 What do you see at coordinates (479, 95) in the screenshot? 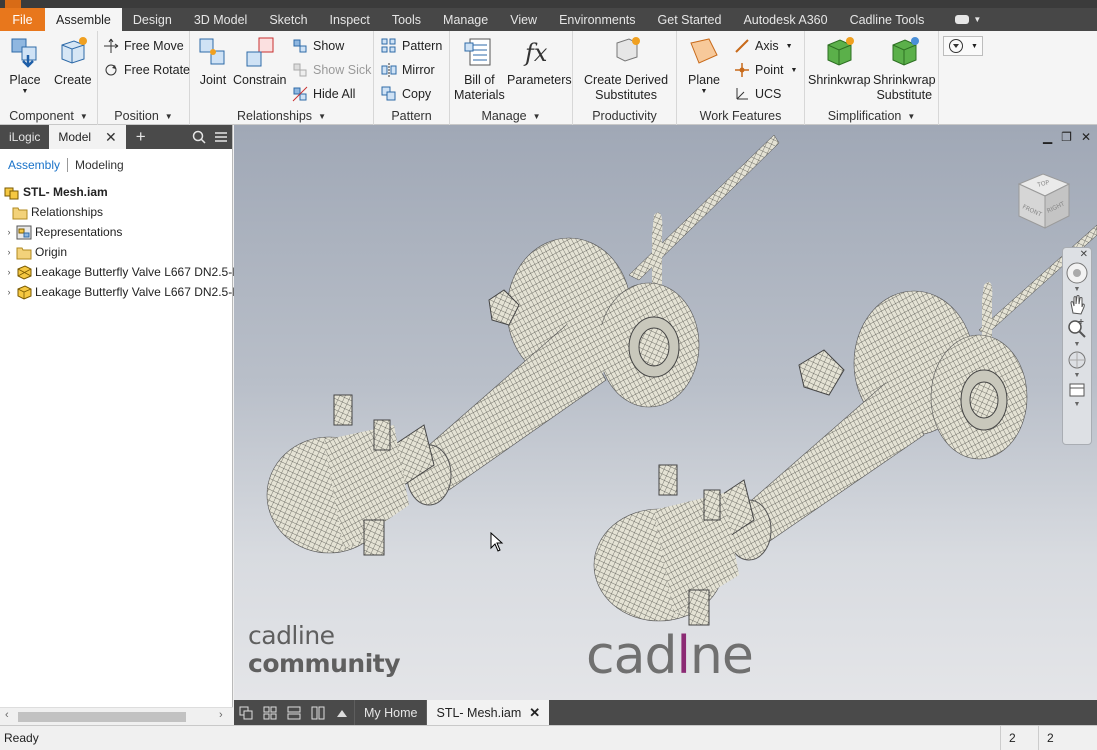
I see `bill-of-materials-label-2: Materials` at bounding box center [479, 95].